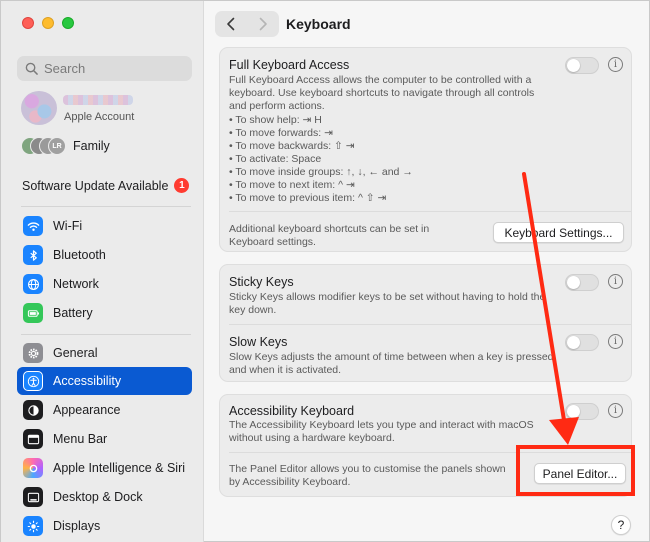 Image resolution: width=650 pixels, height=542 pixels. Describe the element at coordinates (582, 282) in the screenshot. I see `sticky-keys-toggle` at that location.